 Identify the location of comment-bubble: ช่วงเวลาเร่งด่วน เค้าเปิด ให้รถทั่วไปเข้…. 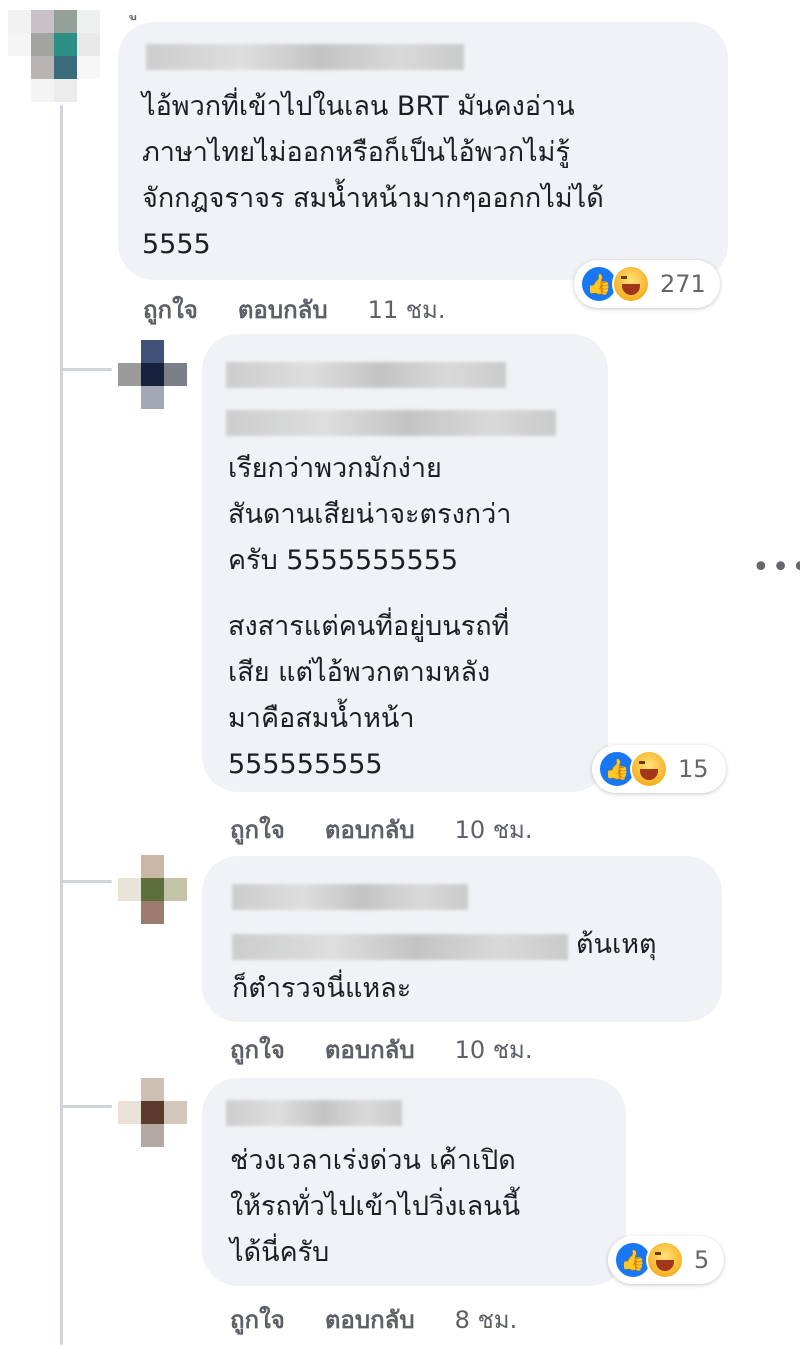
(414, 1182).